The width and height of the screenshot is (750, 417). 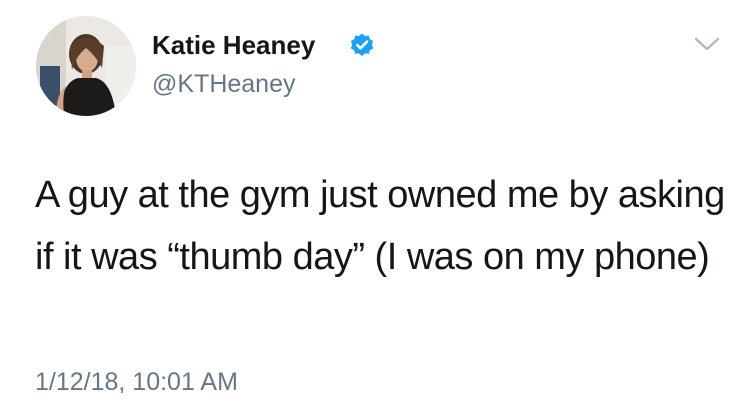 What do you see at coordinates (136, 382) in the screenshot?
I see `tweet-timestamp: 1/12/18, 10:01 AM` at bounding box center [136, 382].